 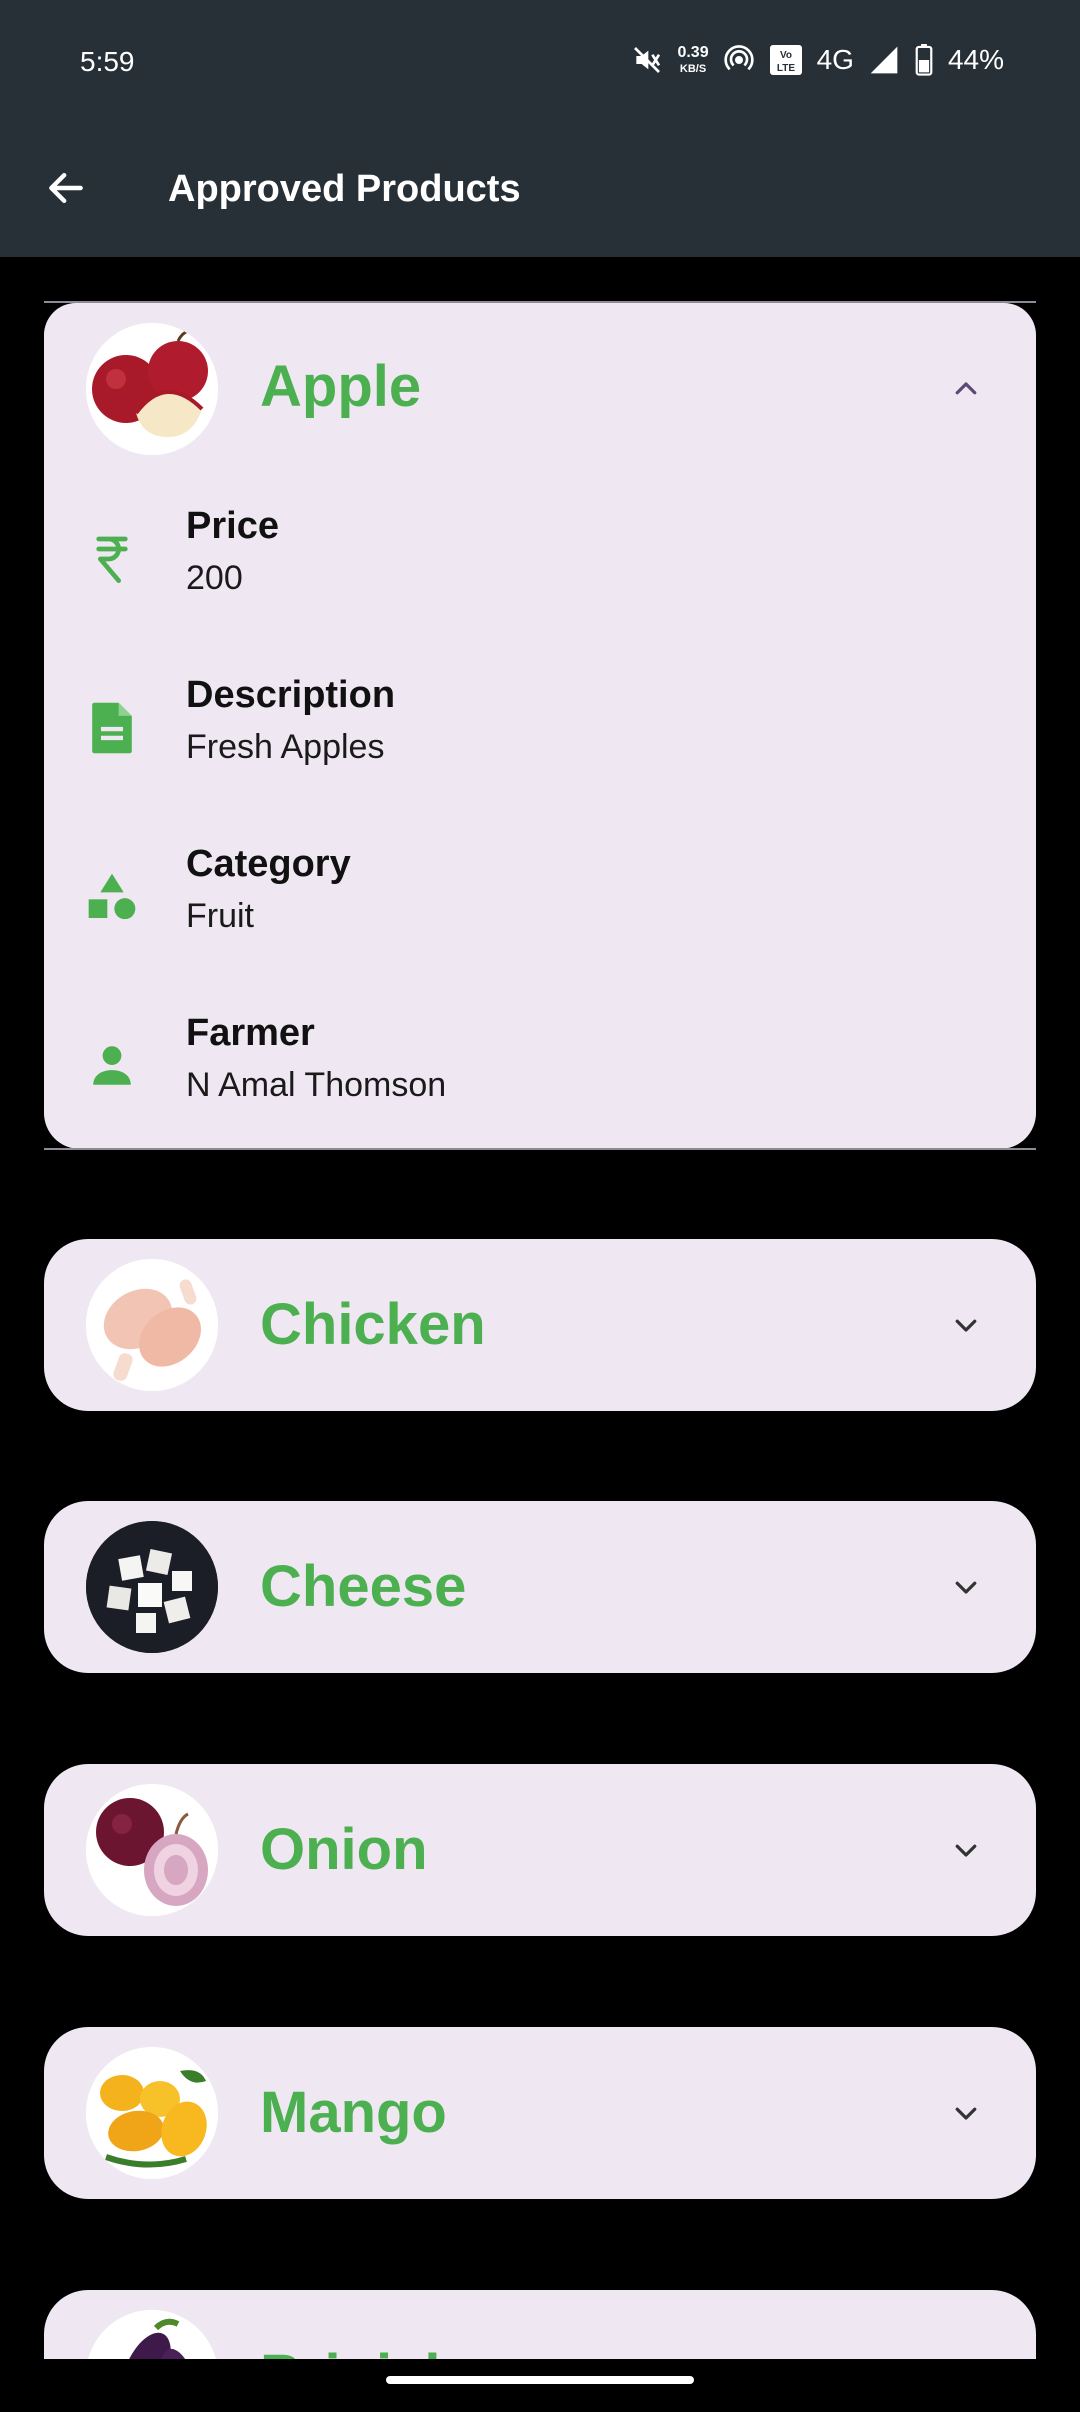 What do you see at coordinates (540, 729) in the screenshot?
I see `detail-description: Description Fresh Apples` at bounding box center [540, 729].